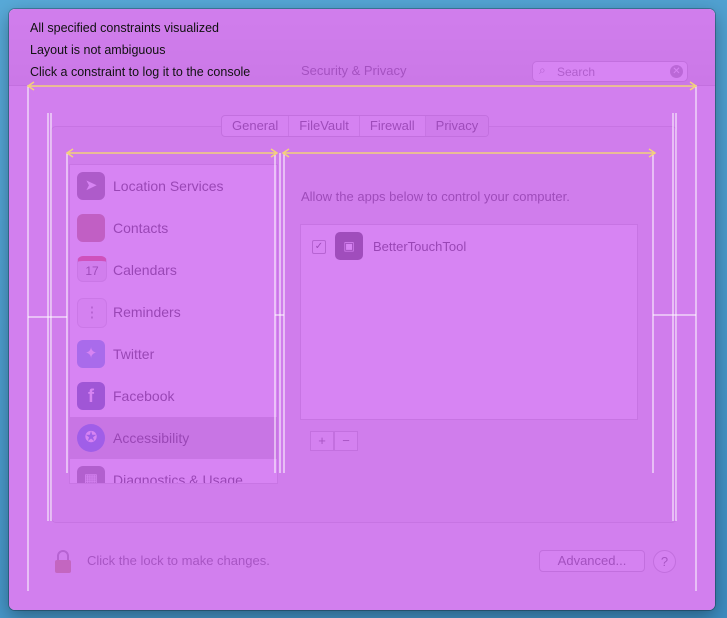 This screenshot has width=727, height=618. I want to click on search-input, so click(611, 71).